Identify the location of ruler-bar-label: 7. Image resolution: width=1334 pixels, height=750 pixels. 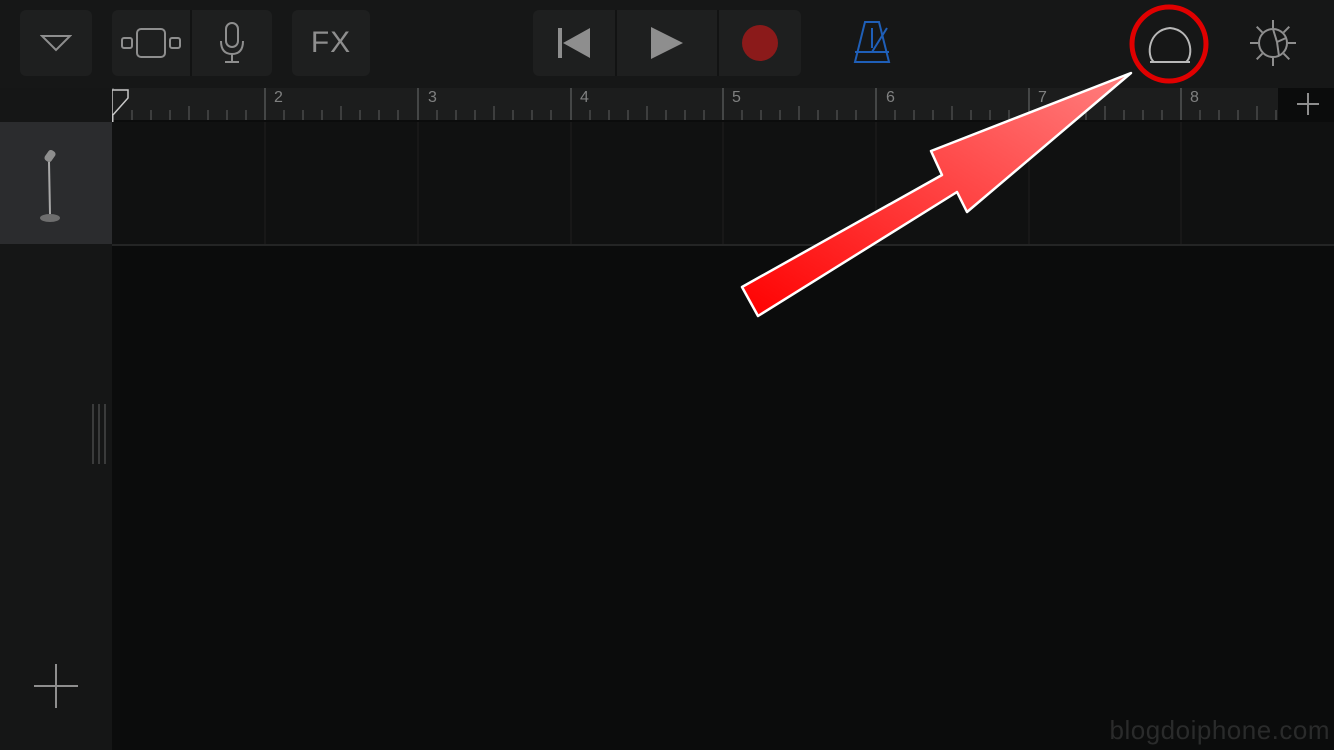
(1042, 97).